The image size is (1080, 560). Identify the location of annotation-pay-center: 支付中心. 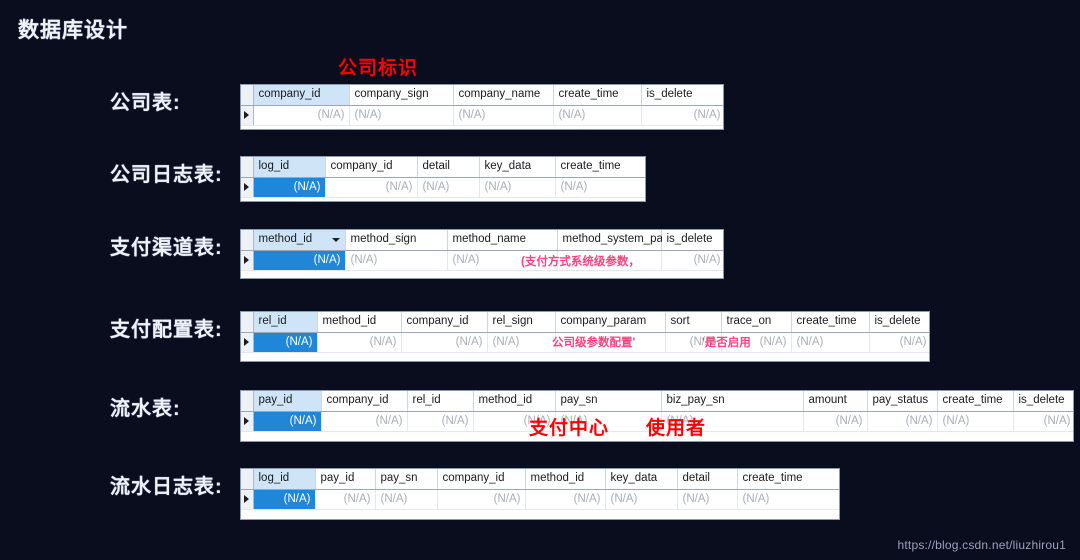
(569, 428).